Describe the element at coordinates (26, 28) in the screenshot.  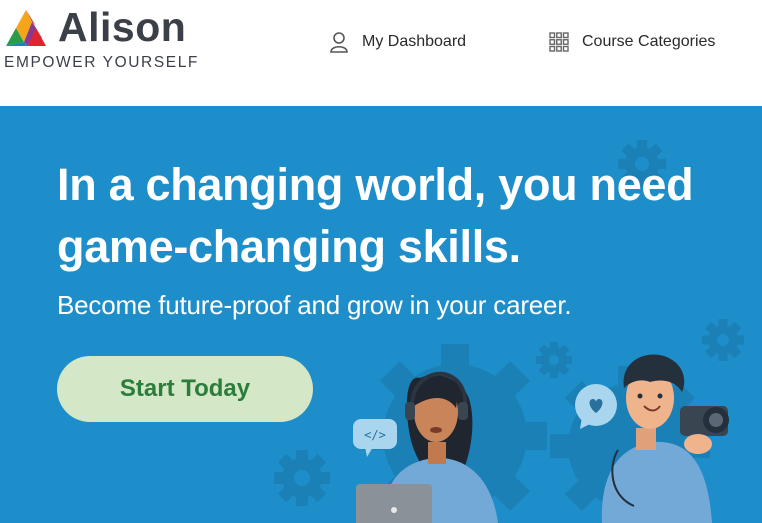
I see `alison-logo-icon` at that location.